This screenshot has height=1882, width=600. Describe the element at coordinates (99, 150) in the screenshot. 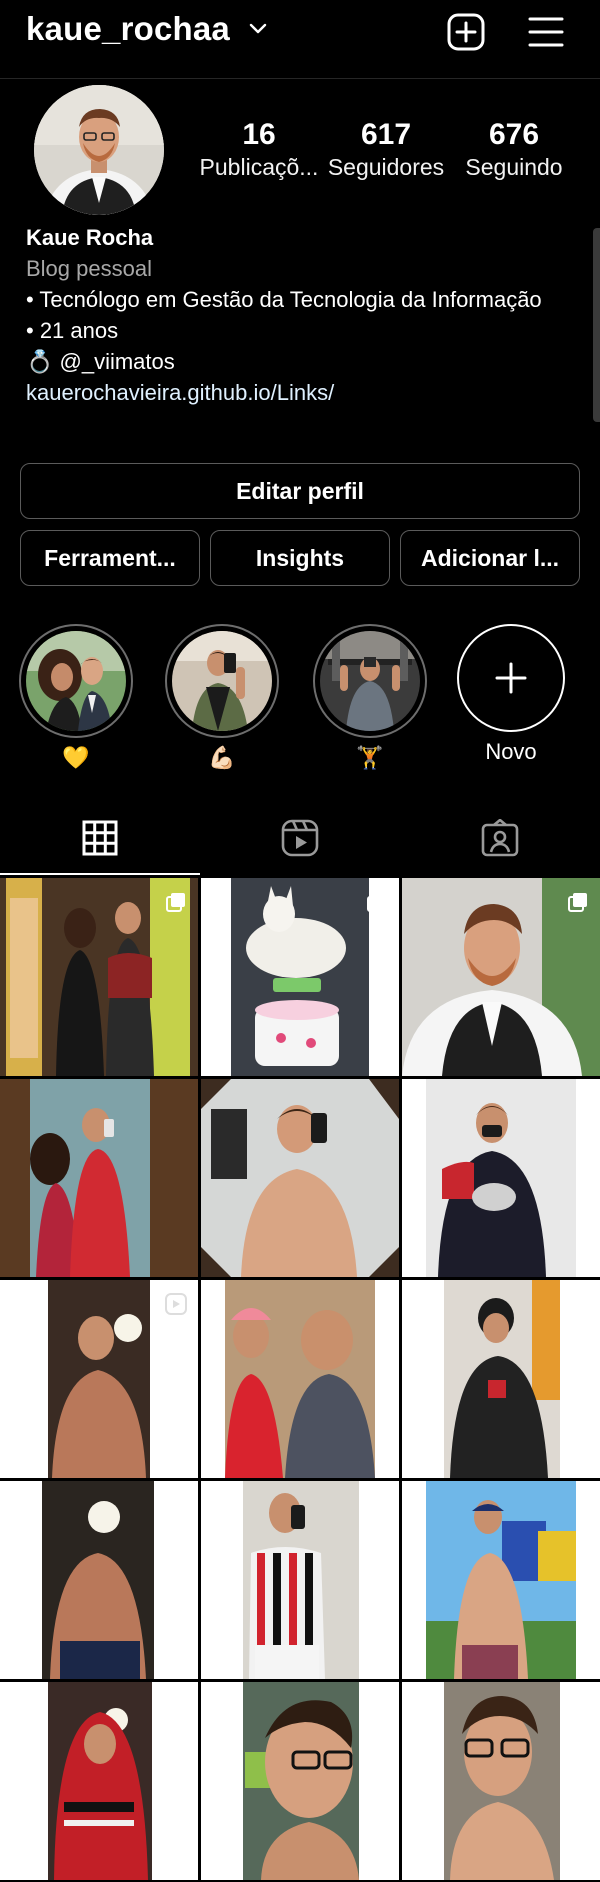

I see `profile-avatar` at that location.